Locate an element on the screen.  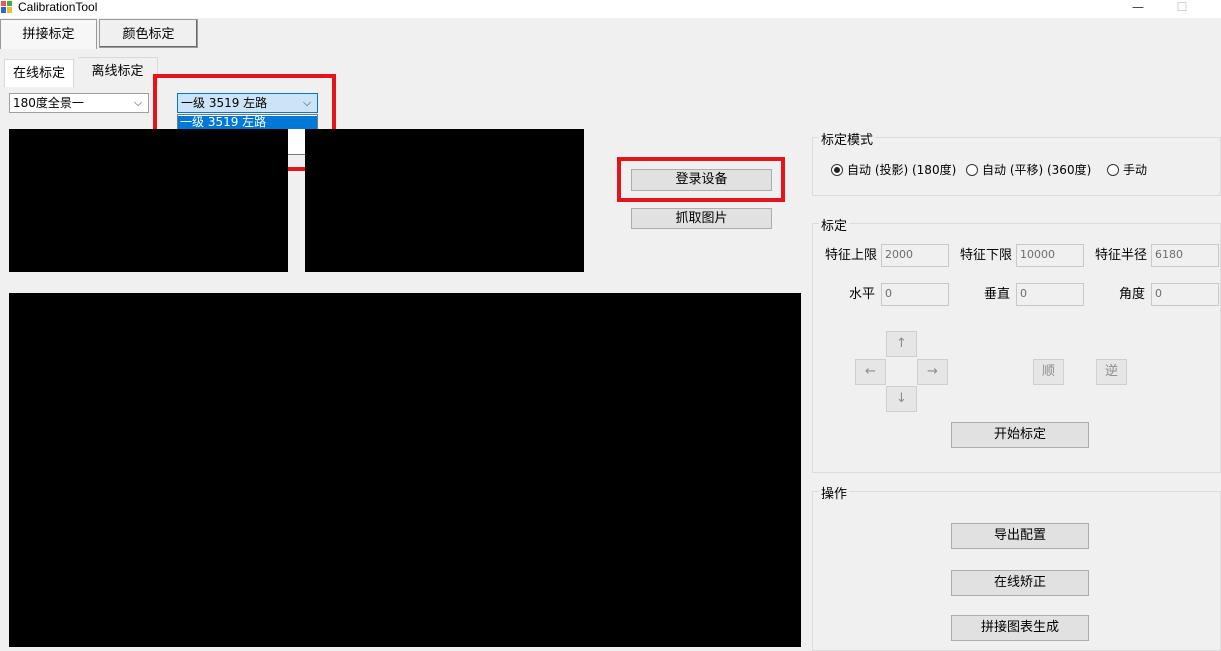
arrow-down-icon: ↓ is located at coordinates (901, 398).